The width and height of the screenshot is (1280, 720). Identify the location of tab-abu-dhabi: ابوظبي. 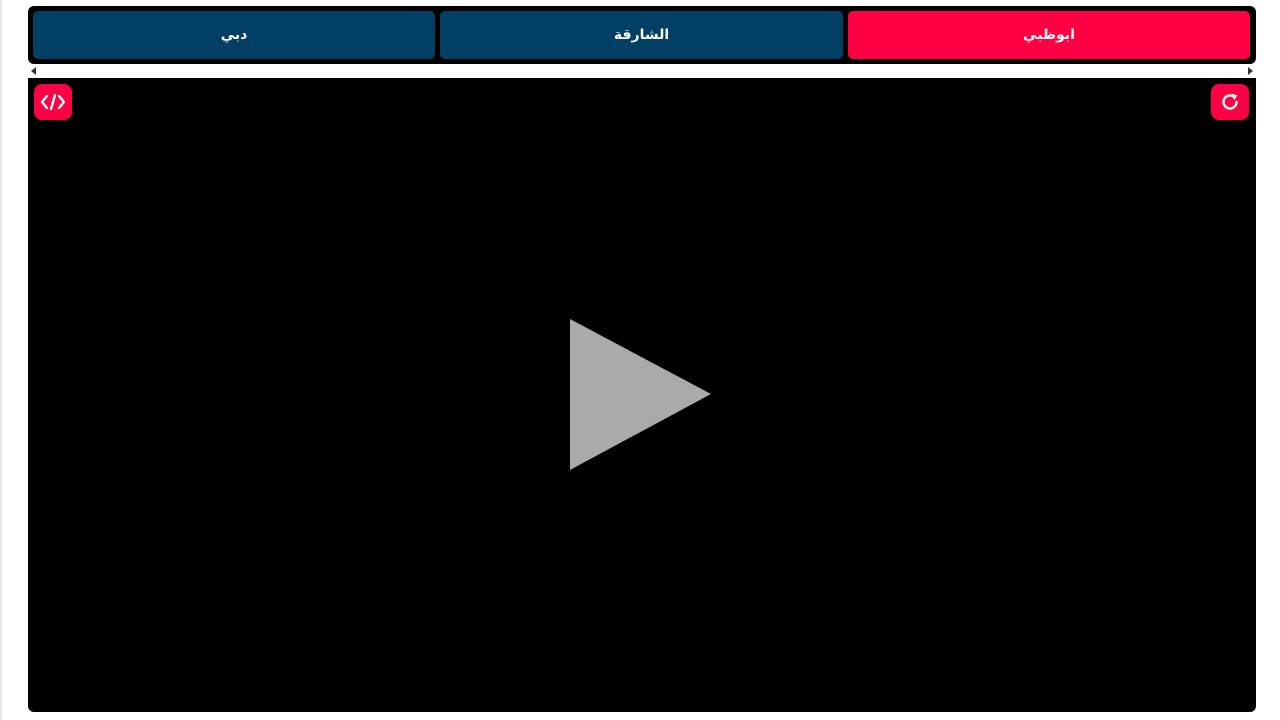
(1049, 35).